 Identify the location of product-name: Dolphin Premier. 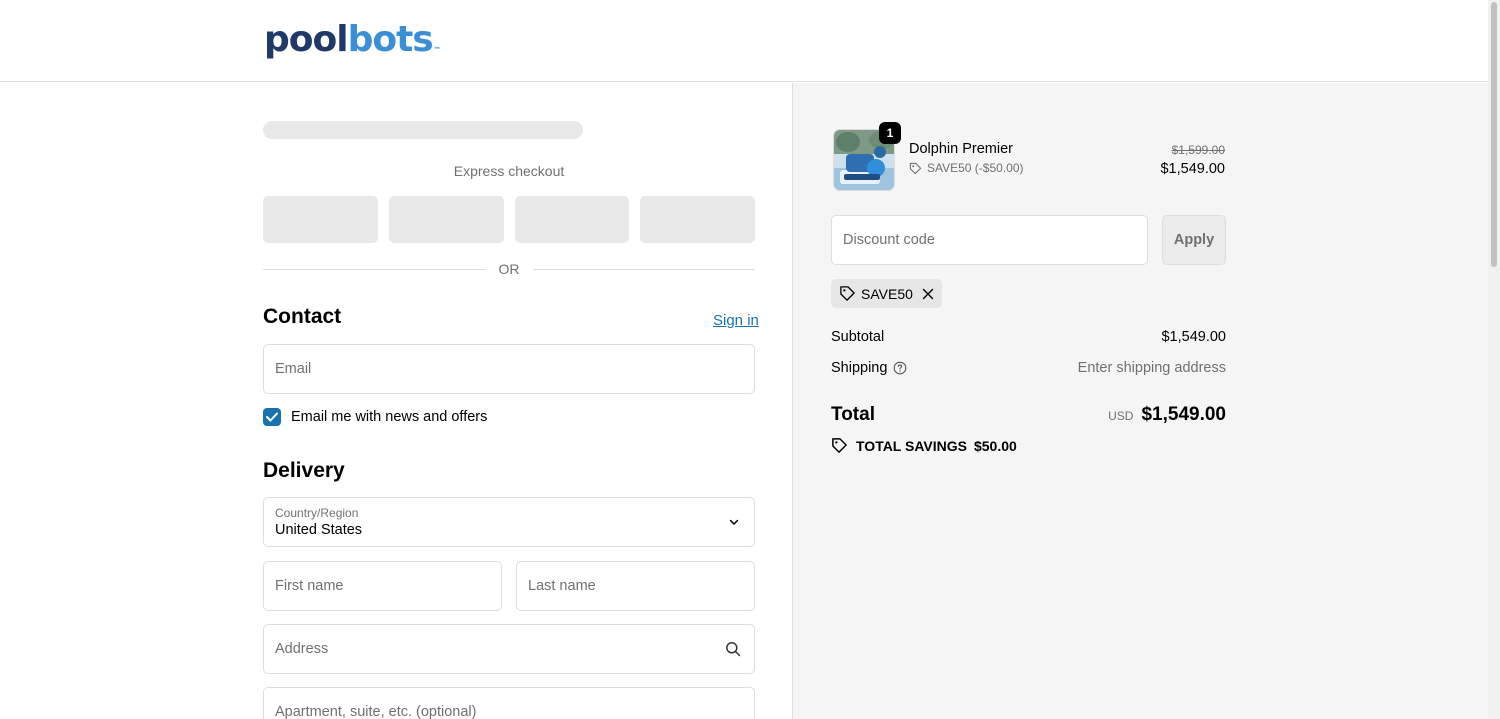
(961, 149).